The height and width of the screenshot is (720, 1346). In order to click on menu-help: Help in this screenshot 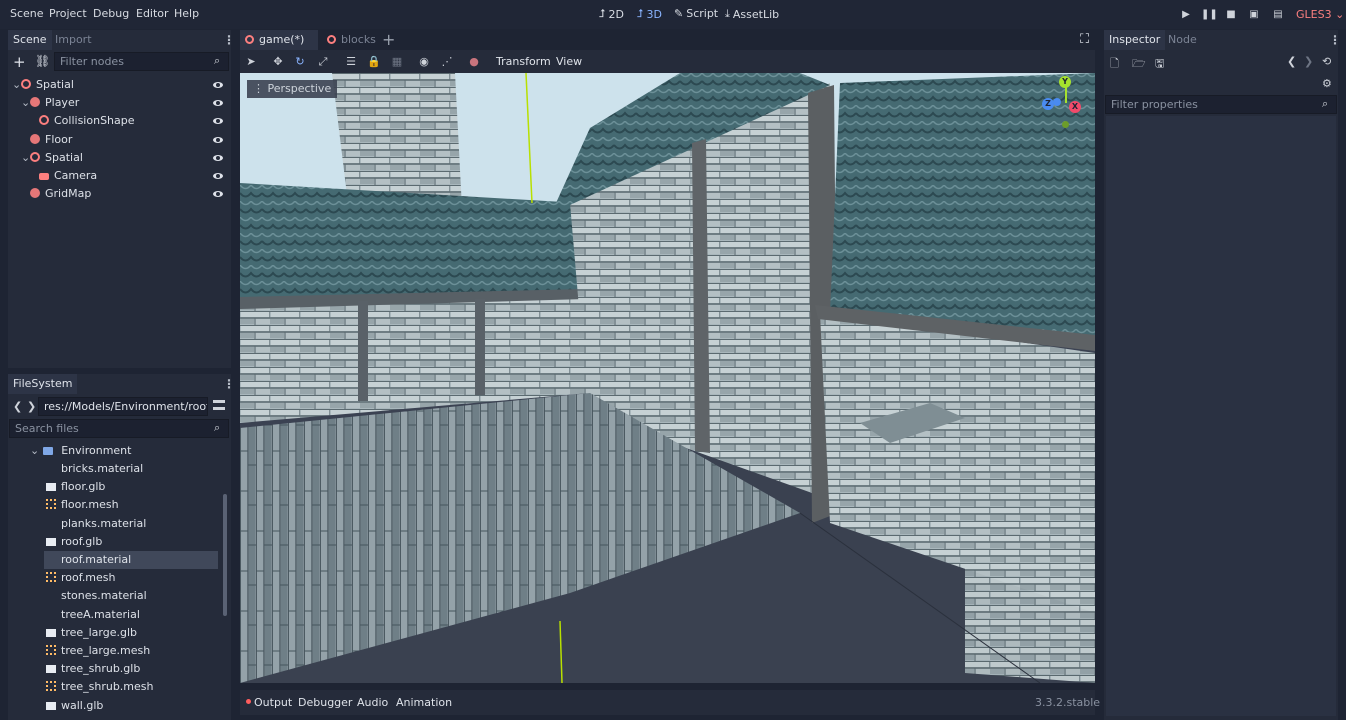, I will do `click(186, 13)`.